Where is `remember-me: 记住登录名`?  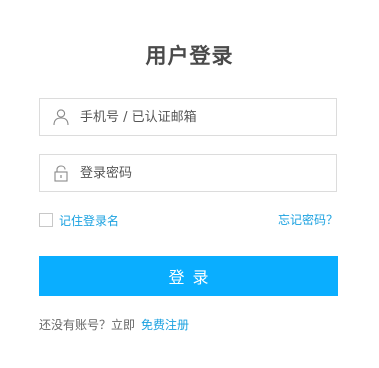 remember-me: 记住登录名 is located at coordinates (79, 220).